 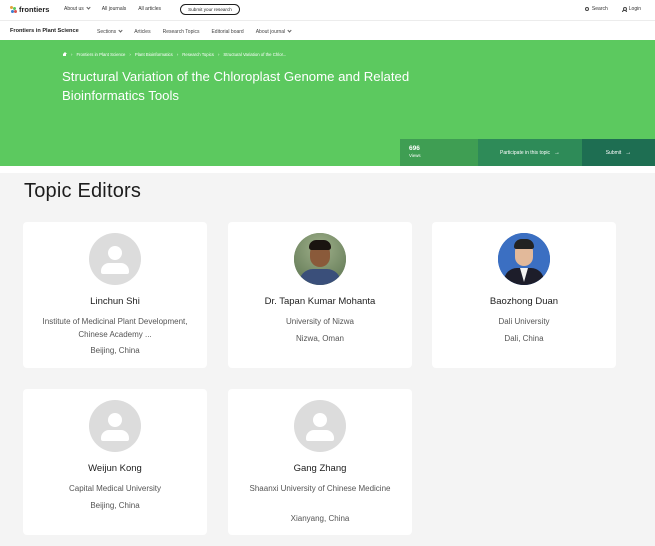 I want to click on nav-about-us: About us, so click(x=77, y=8).